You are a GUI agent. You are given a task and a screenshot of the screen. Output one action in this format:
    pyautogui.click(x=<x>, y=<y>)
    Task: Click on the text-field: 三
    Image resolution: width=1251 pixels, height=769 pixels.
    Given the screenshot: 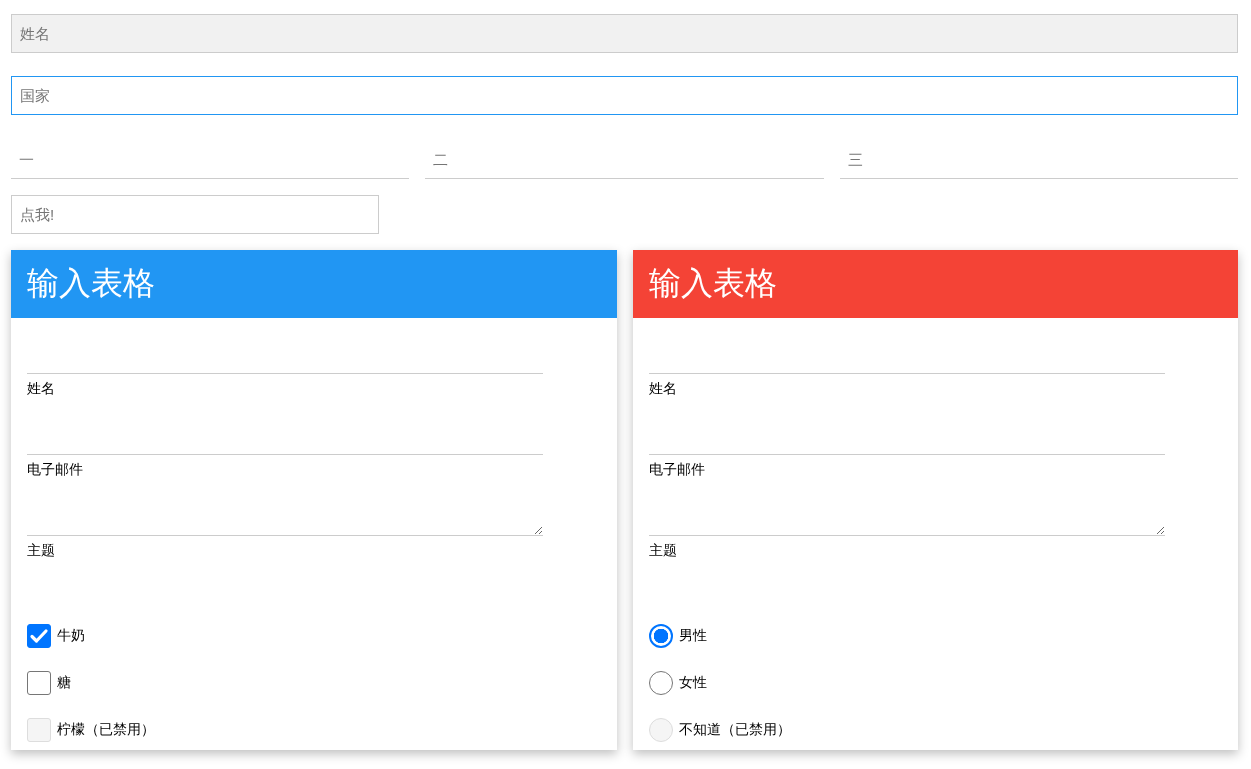 What is the action you would take?
    pyautogui.click(x=1038, y=159)
    